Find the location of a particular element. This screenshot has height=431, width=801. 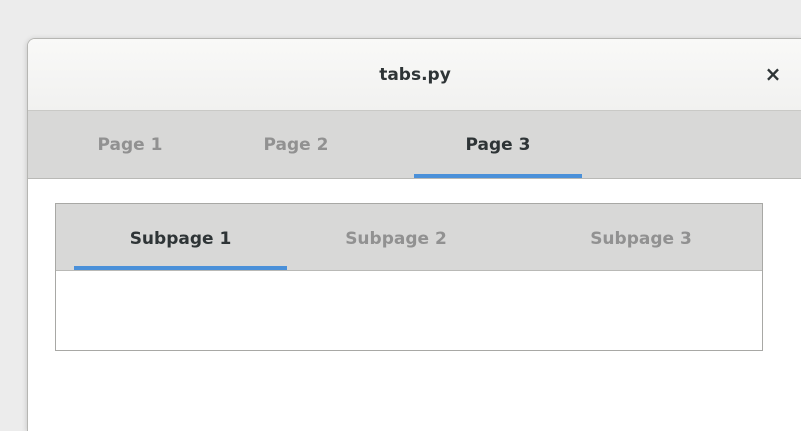

close-icon: × is located at coordinates (773, 74).